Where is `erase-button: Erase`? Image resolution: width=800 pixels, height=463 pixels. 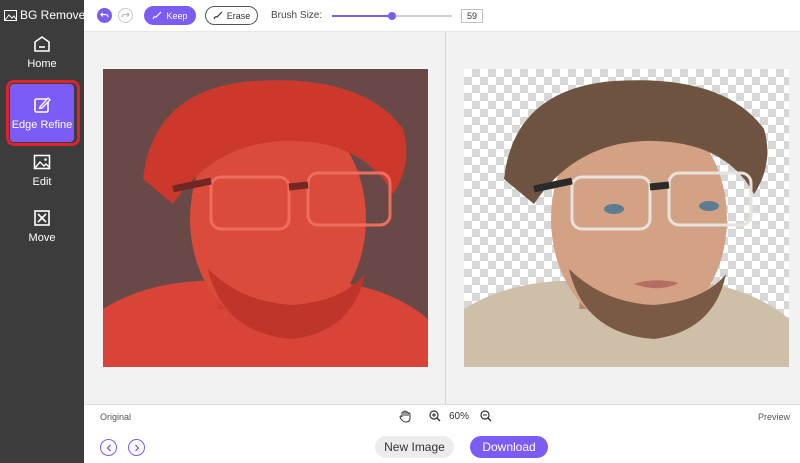 erase-button: Erase is located at coordinates (231, 15).